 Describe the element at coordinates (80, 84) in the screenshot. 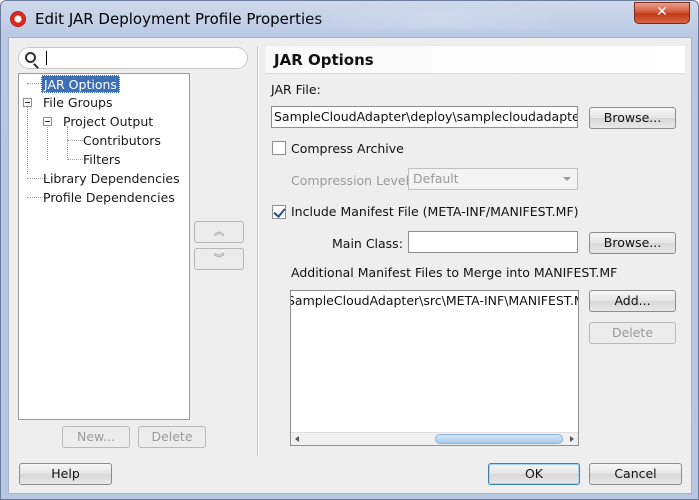

I see `tree-item-jar-options: JAR Options` at that location.